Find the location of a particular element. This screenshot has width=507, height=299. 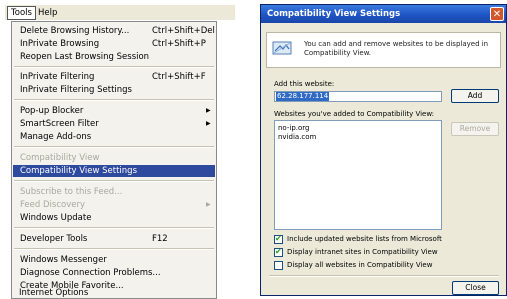

menu-item-label: Windows Messenger is located at coordinates (63, 260).